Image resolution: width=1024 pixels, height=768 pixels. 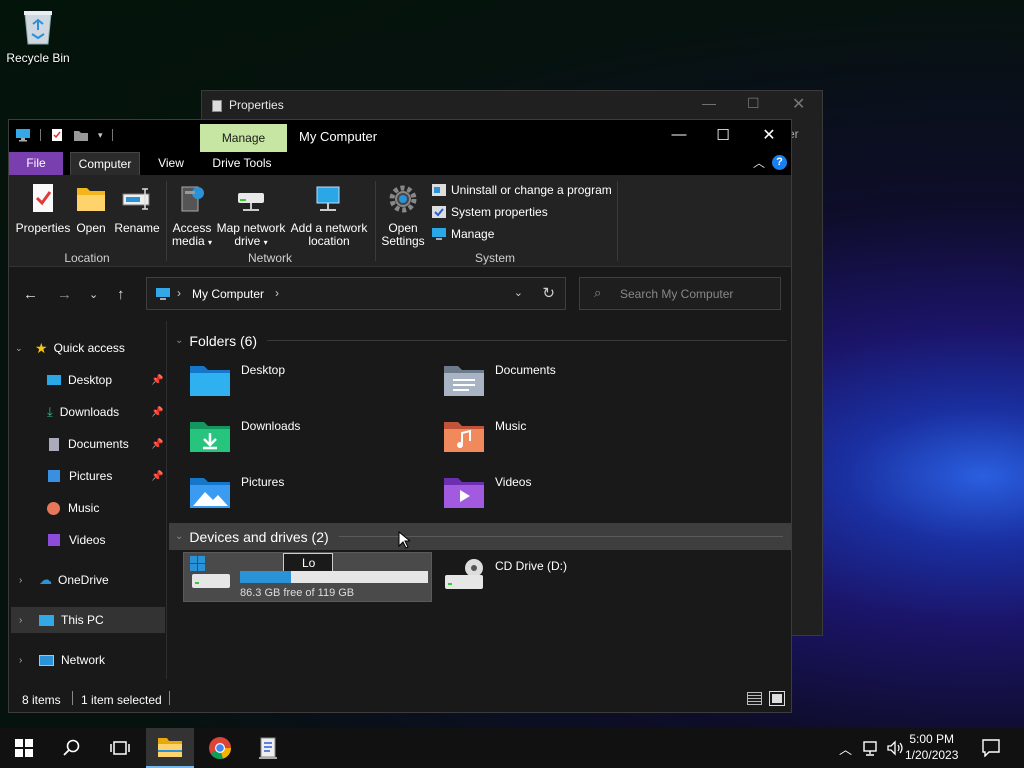 What do you see at coordinates (356, 293) in the screenshot?
I see `address-bar: › My Computer › ⌄ ↻` at bounding box center [356, 293].